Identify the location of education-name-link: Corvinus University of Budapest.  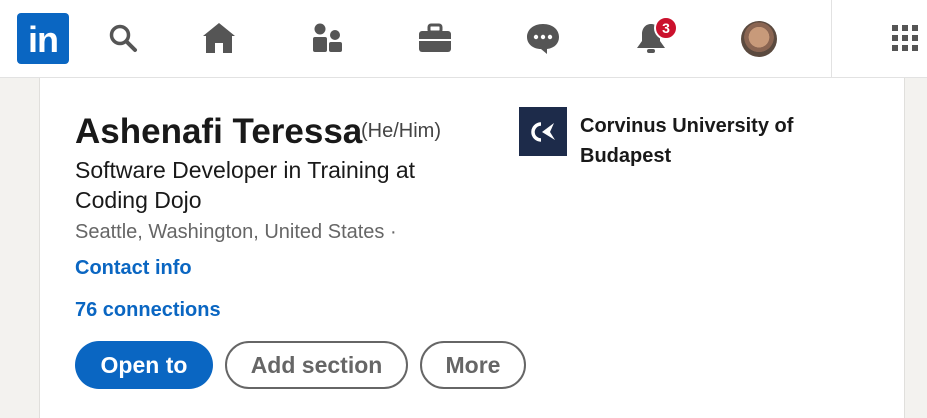
(710, 141).